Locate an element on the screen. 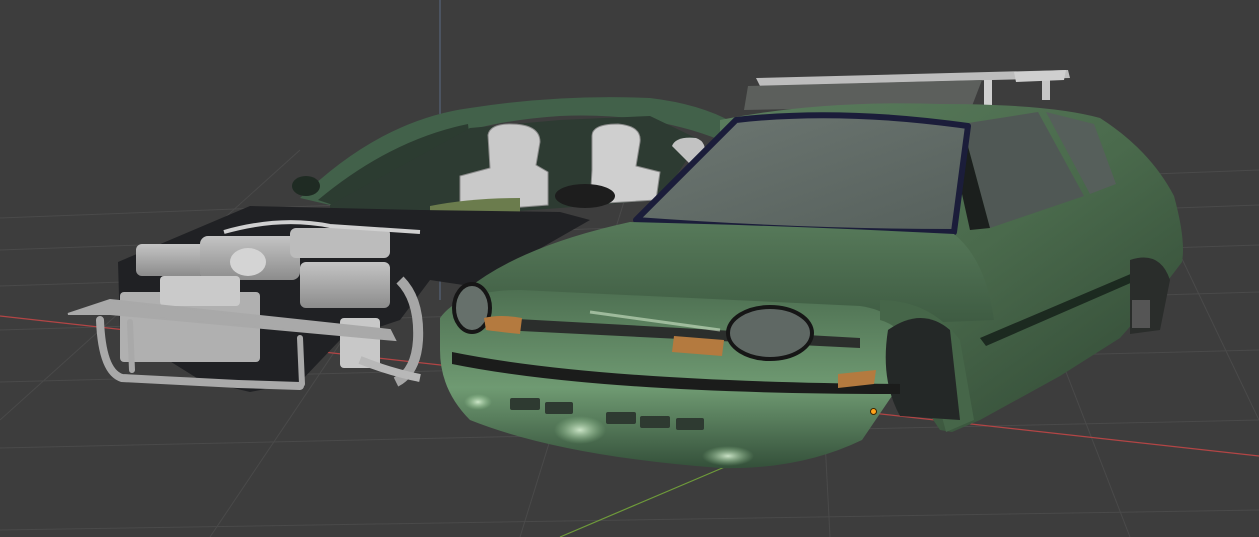 Image resolution: width=1259 pixels, height=537 pixels. headlight-left is located at coordinates (472, 308).